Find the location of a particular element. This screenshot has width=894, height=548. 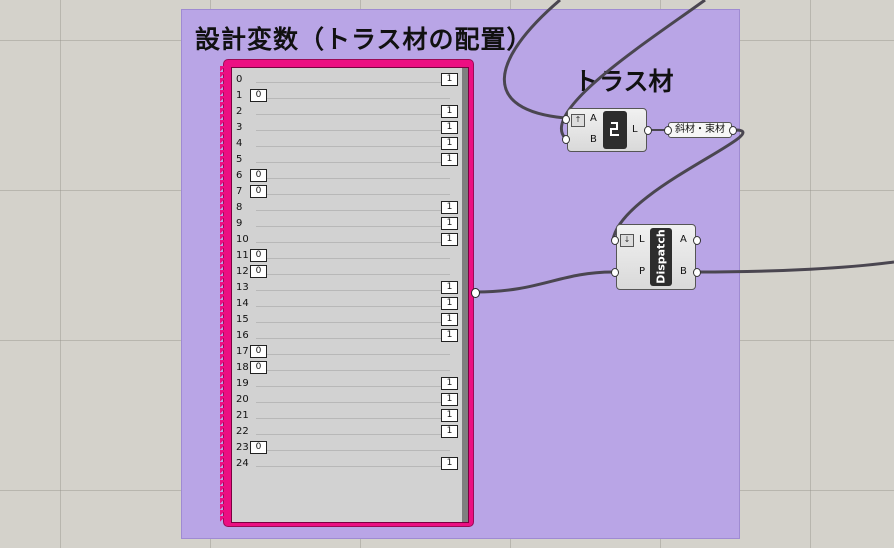

gene-row: 23 0 is located at coordinates (346, 448).